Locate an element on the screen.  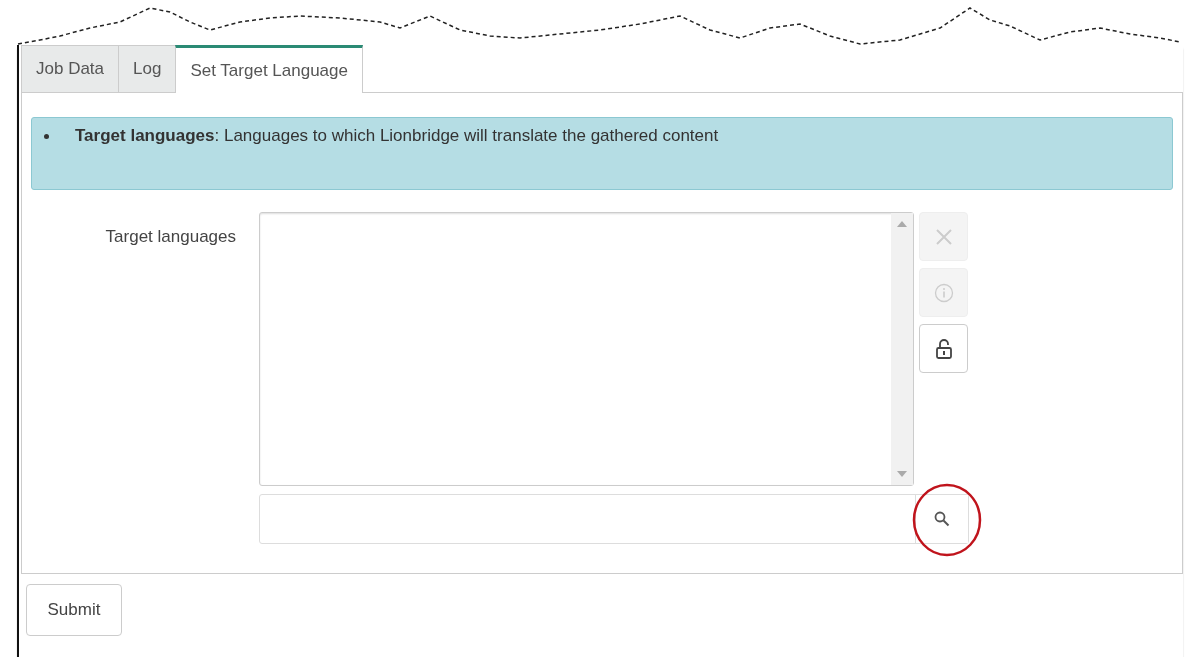
info-icon is located at coordinates (943, 292).